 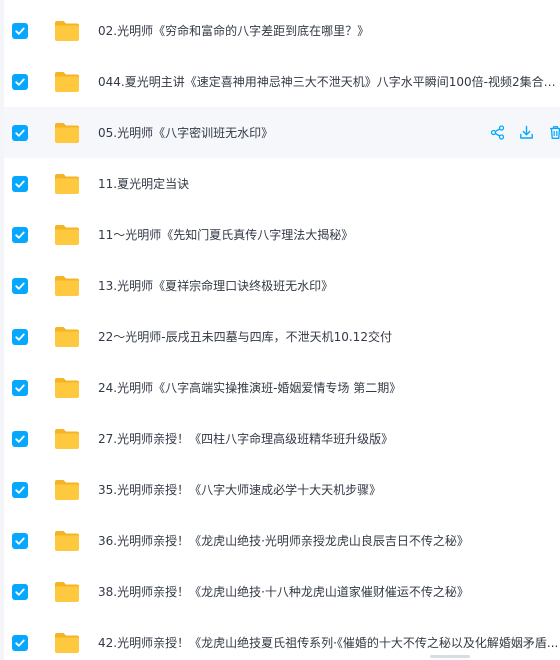 I want to click on file-name: 13.光明师《夏祥宗命理口诀终极班无水印》, so click(x=329, y=286).